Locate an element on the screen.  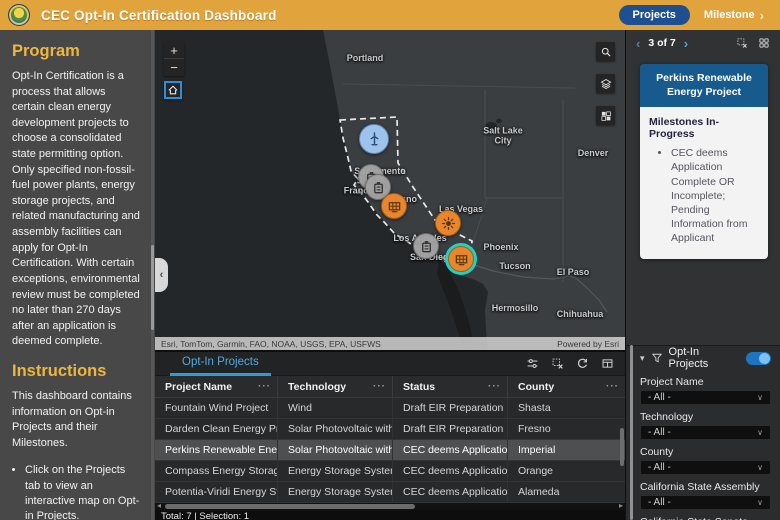
milestones-heading: Milestones In-Progress is located at coordinates (684, 128).